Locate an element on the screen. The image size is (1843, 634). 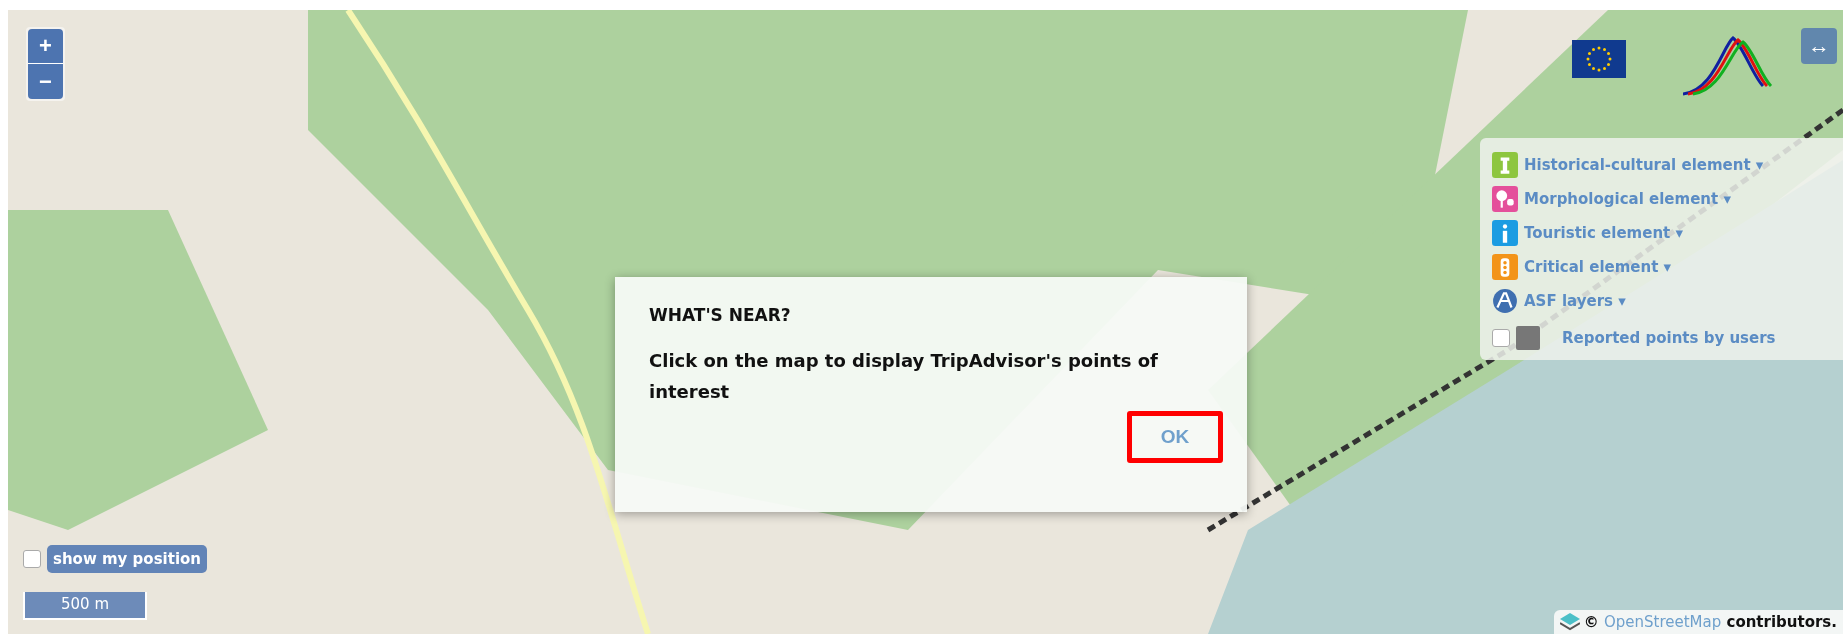
layer-link: ASF layers ▾ is located at coordinates (1575, 301).